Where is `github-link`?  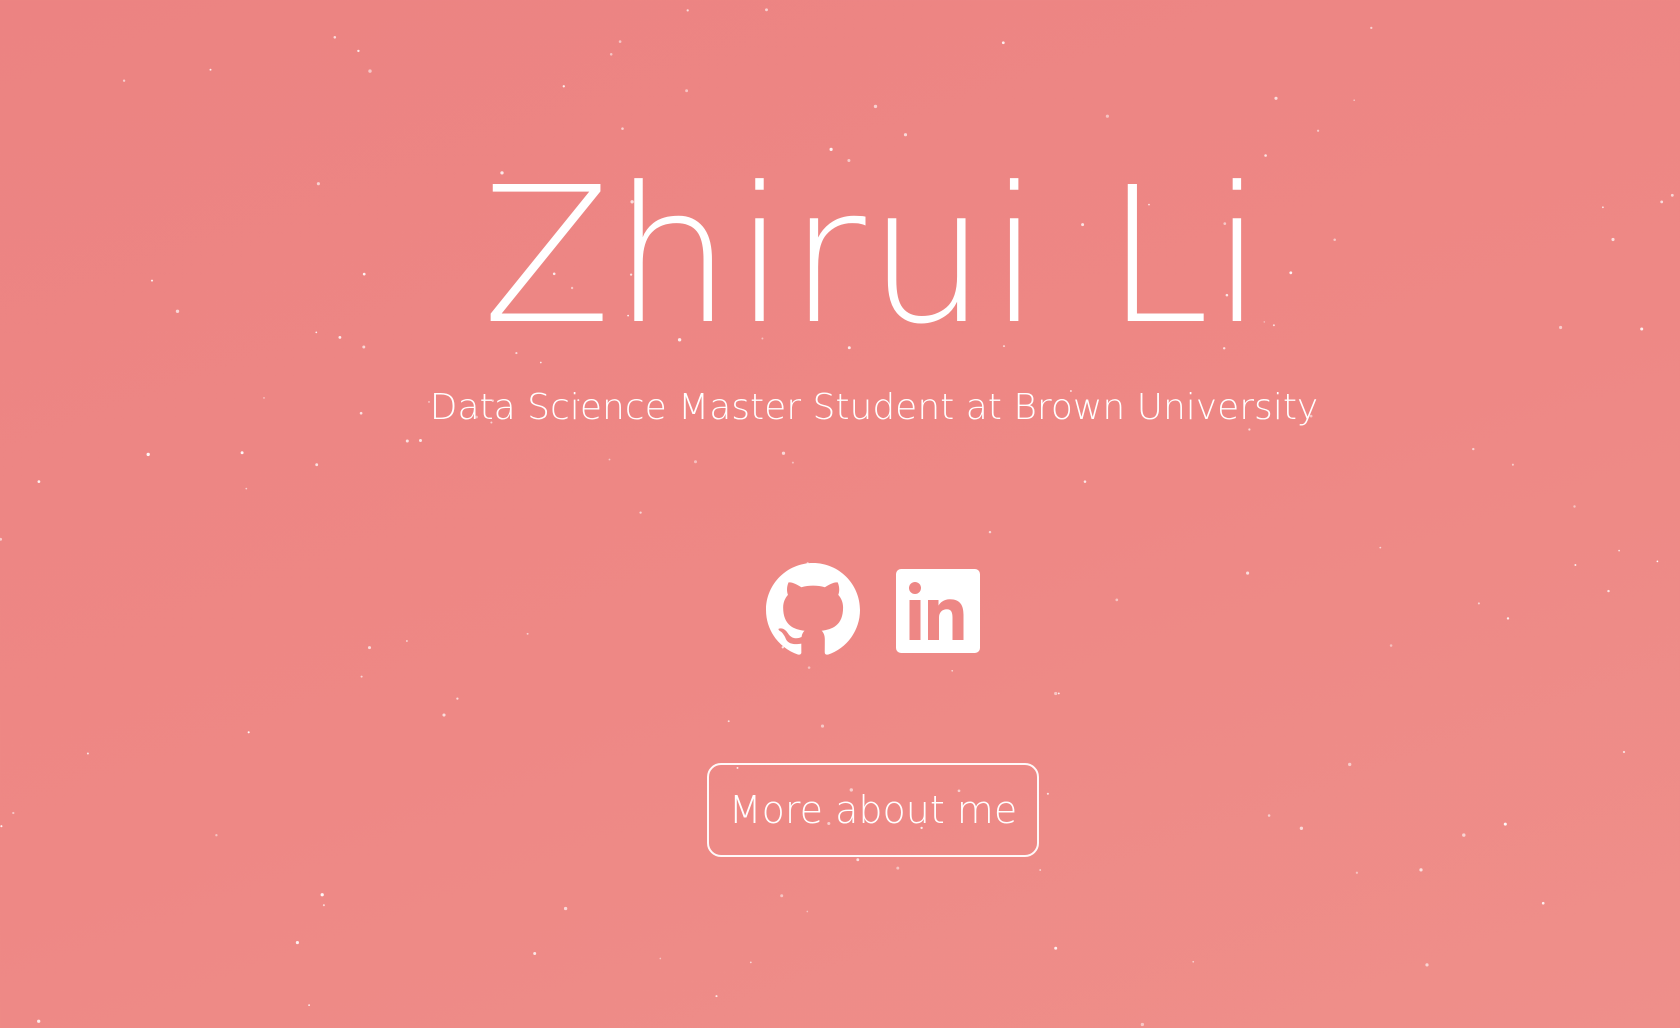 github-link is located at coordinates (813, 610).